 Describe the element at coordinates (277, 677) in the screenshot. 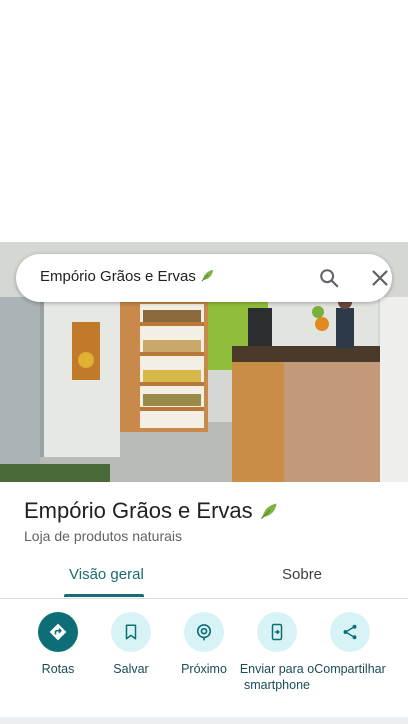

I see `send-to-phone-label: Enviar para o smartphone` at that location.